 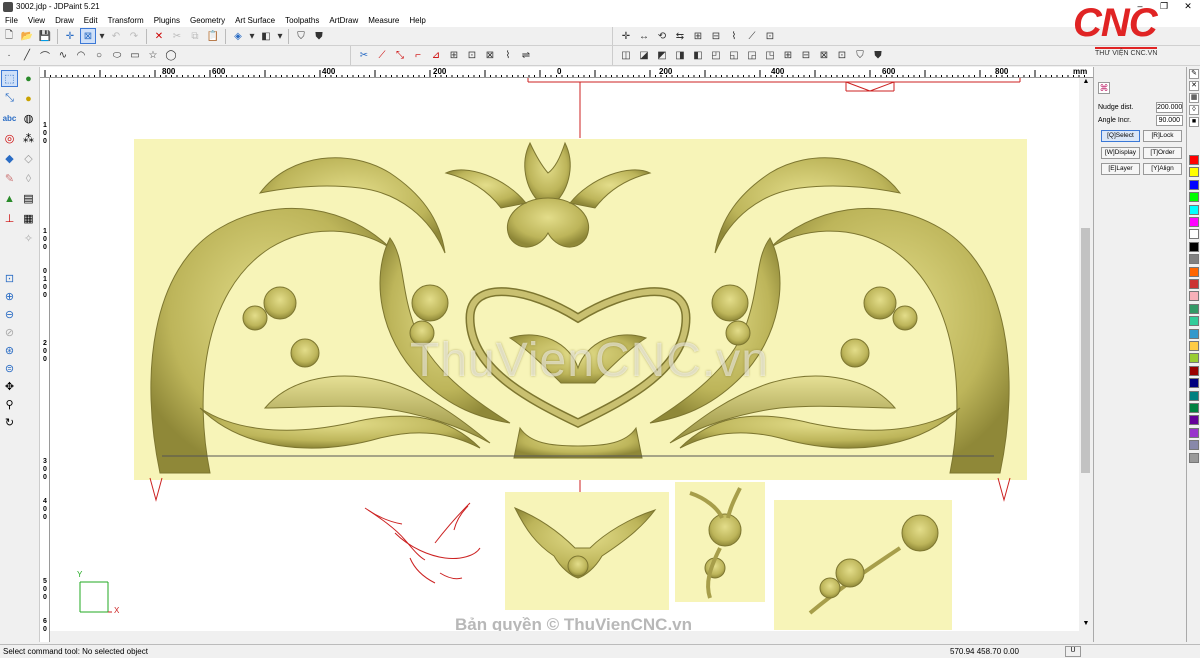 What do you see at coordinates (9, 78) in the screenshot?
I see `select-tool-icon: ⬚` at bounding box center [9, 78].